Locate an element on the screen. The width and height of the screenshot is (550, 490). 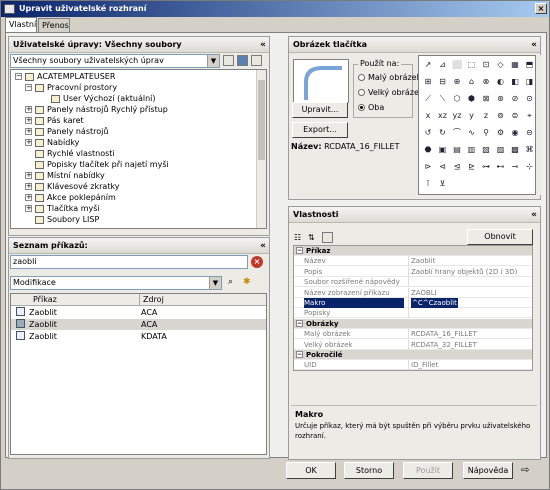
library-icon: ◧ is located at coordinates (515, 82).